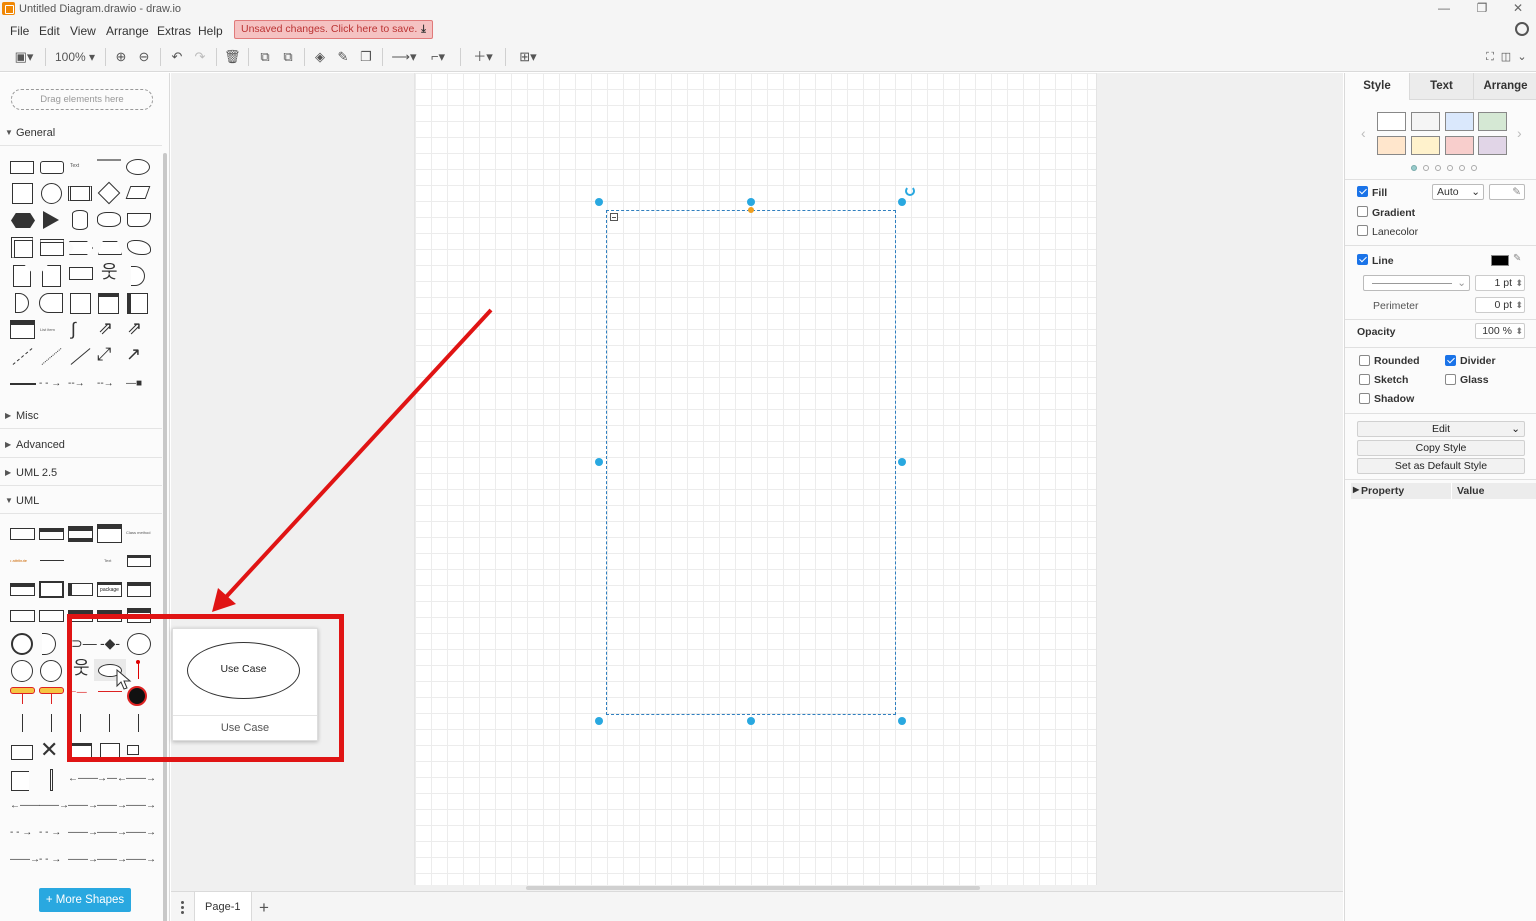 This screenshot has height=921, width=1536. What do you see at coordinates (1482, 8) in the screenshot?
I see `maximize-button: ❐` at bounding box center [1482, 8].